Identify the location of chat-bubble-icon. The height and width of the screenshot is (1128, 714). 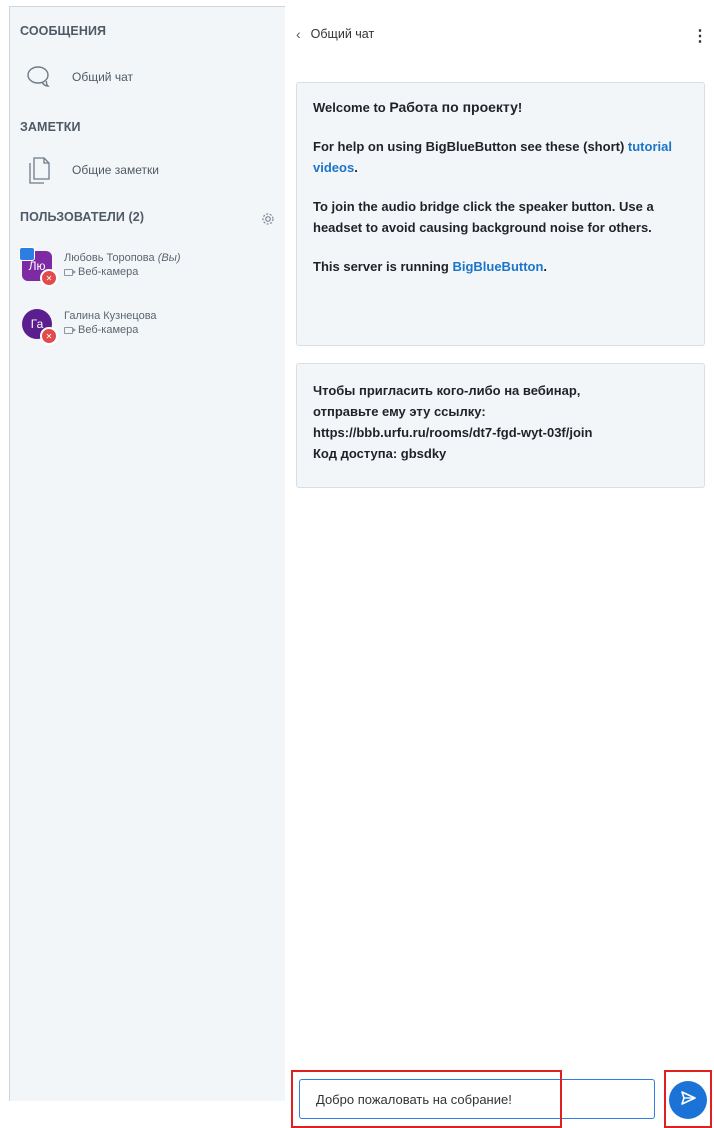
(40, 77).